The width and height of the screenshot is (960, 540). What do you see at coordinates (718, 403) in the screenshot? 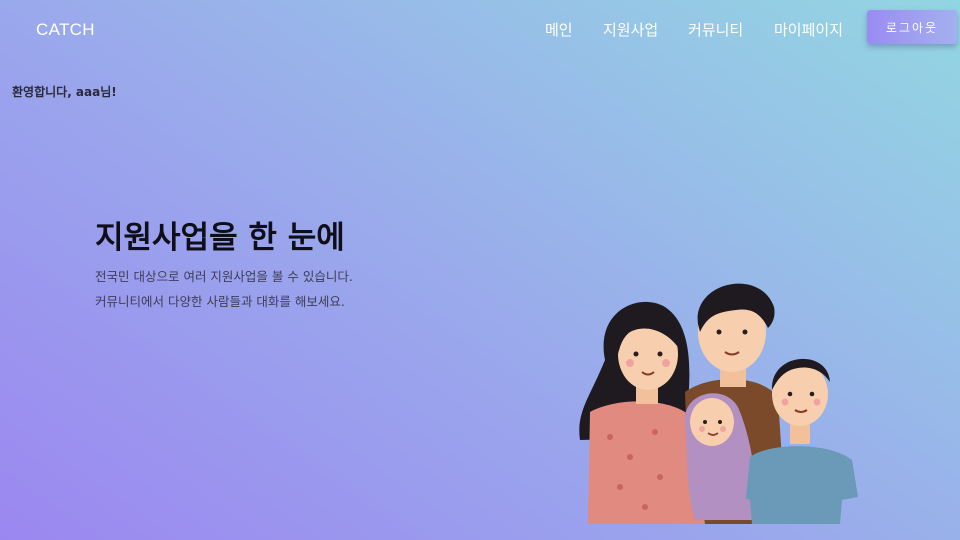
I see `family-illustration` at bounding box center [718, 403].